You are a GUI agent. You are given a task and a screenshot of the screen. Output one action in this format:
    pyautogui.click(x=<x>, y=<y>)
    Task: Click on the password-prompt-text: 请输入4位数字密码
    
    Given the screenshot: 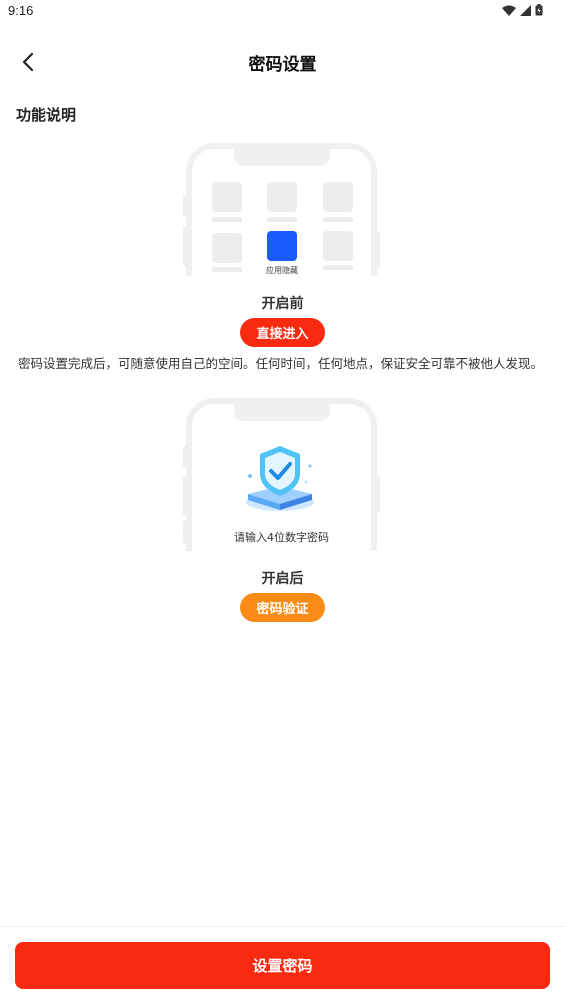 What is the action you would take?
    pyautogui.click(x=281, y=537)
    